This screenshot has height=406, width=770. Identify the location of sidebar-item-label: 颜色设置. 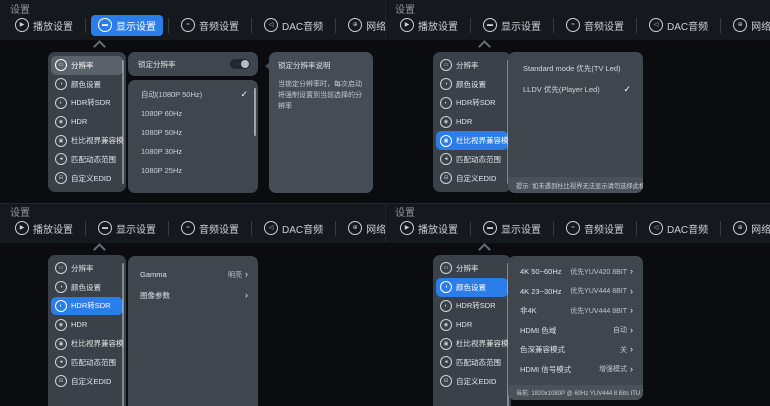
(471, 84).